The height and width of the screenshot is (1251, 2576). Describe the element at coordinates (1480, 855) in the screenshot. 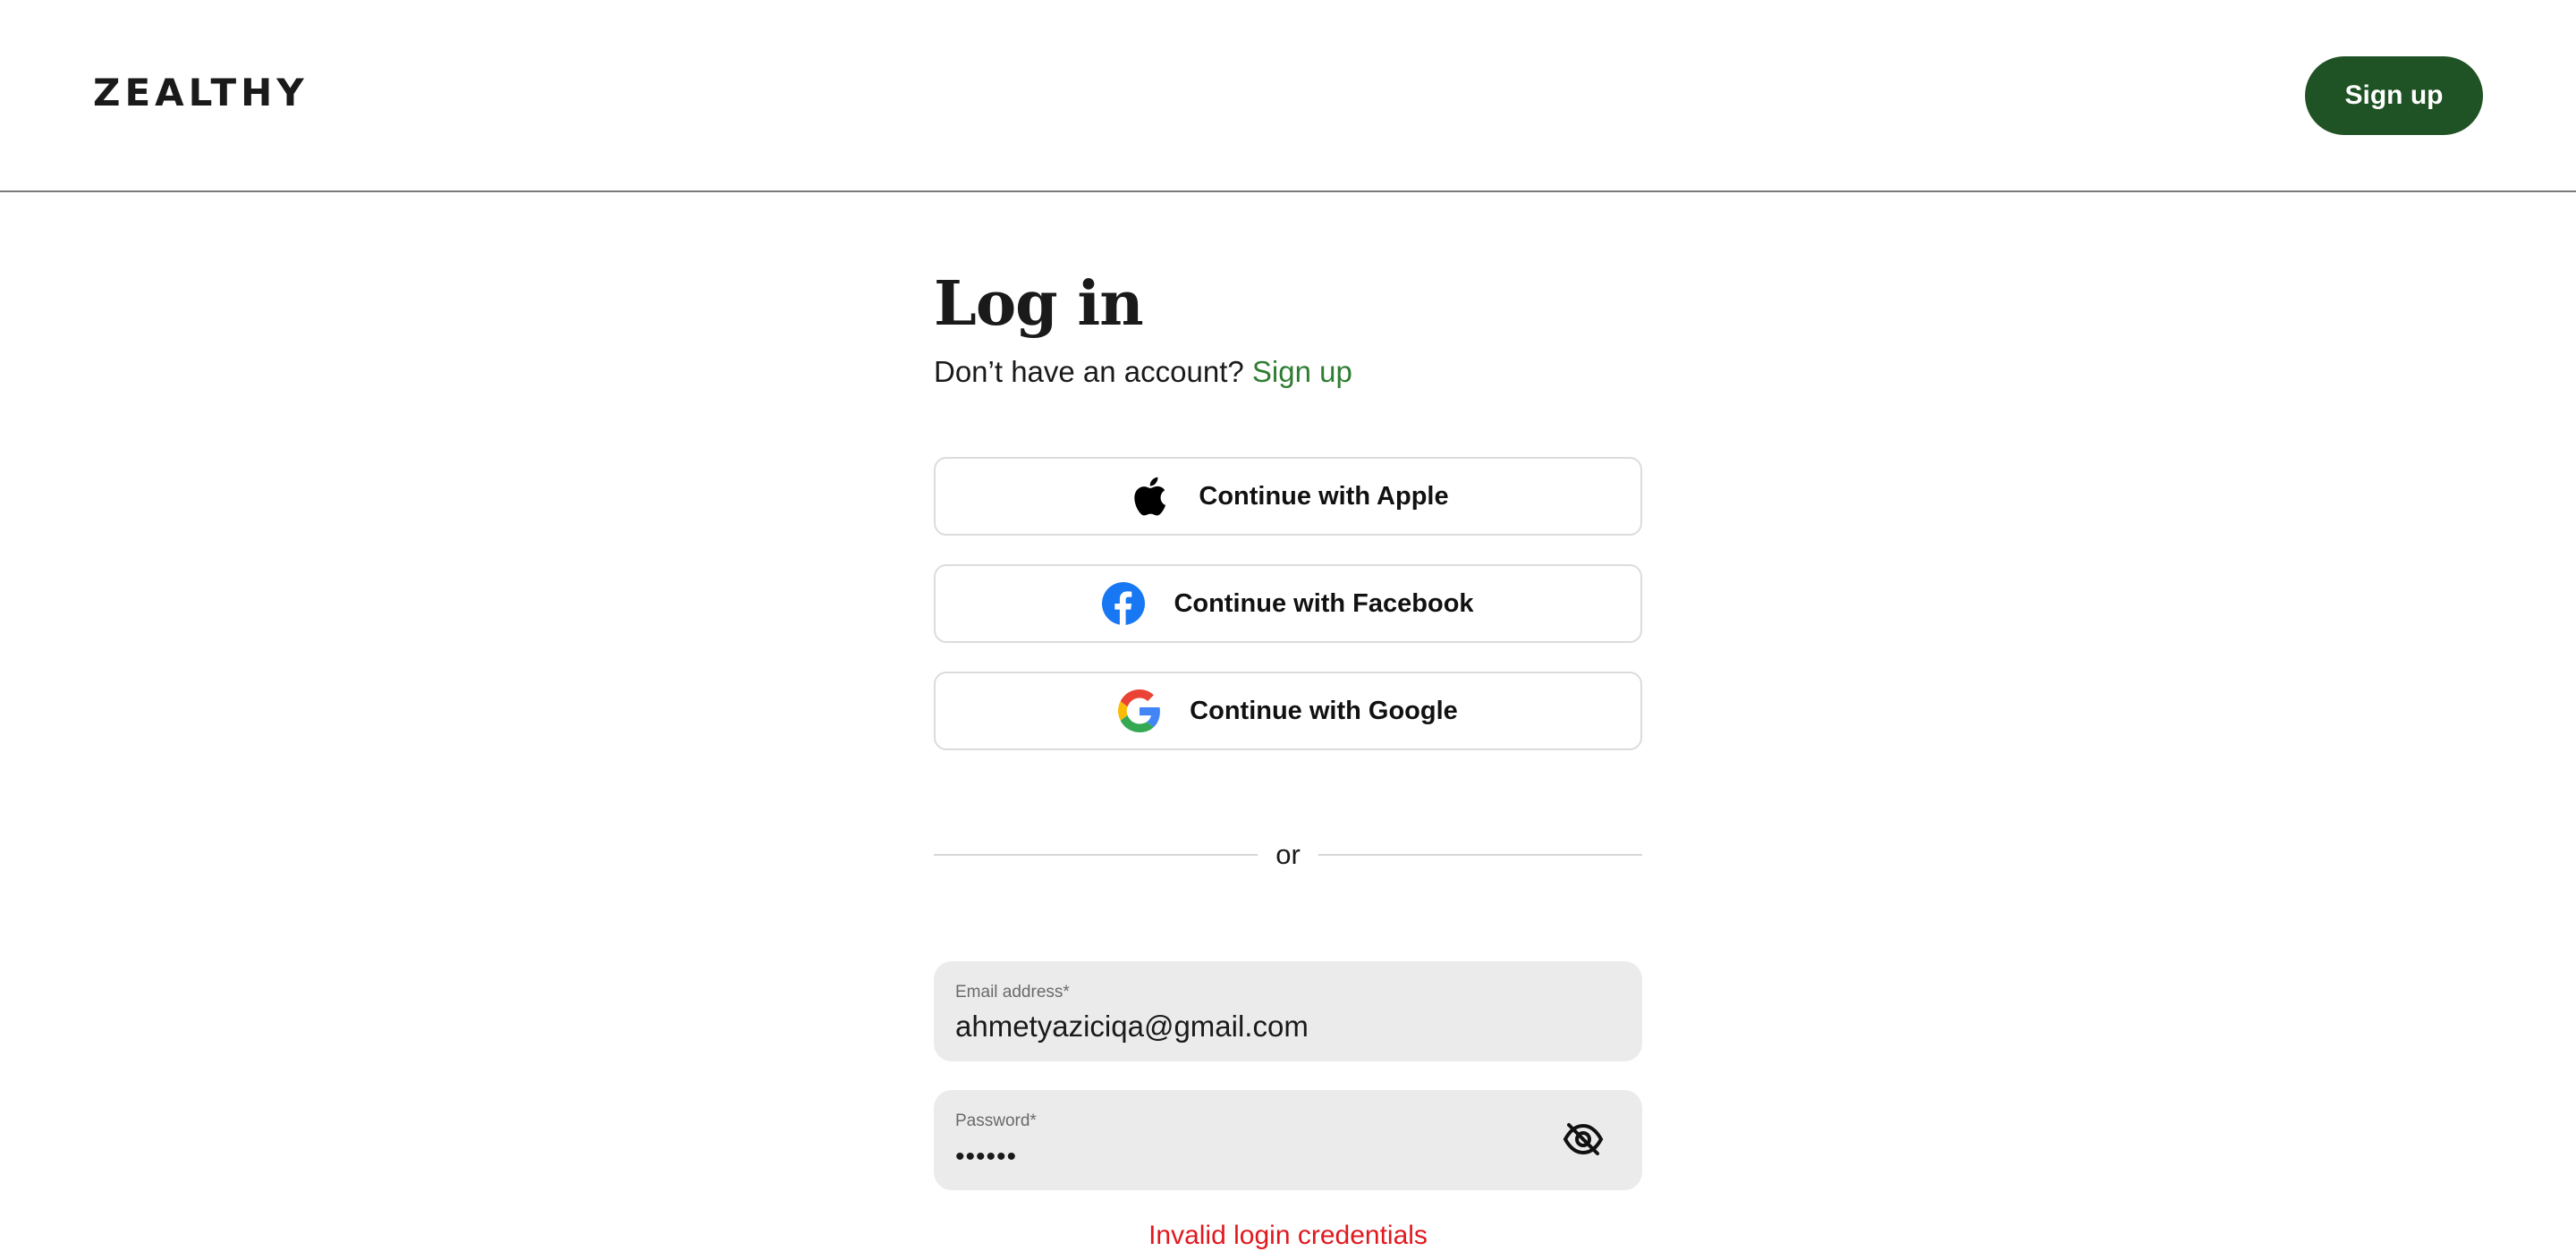

I see `divider-line-right` at that location.